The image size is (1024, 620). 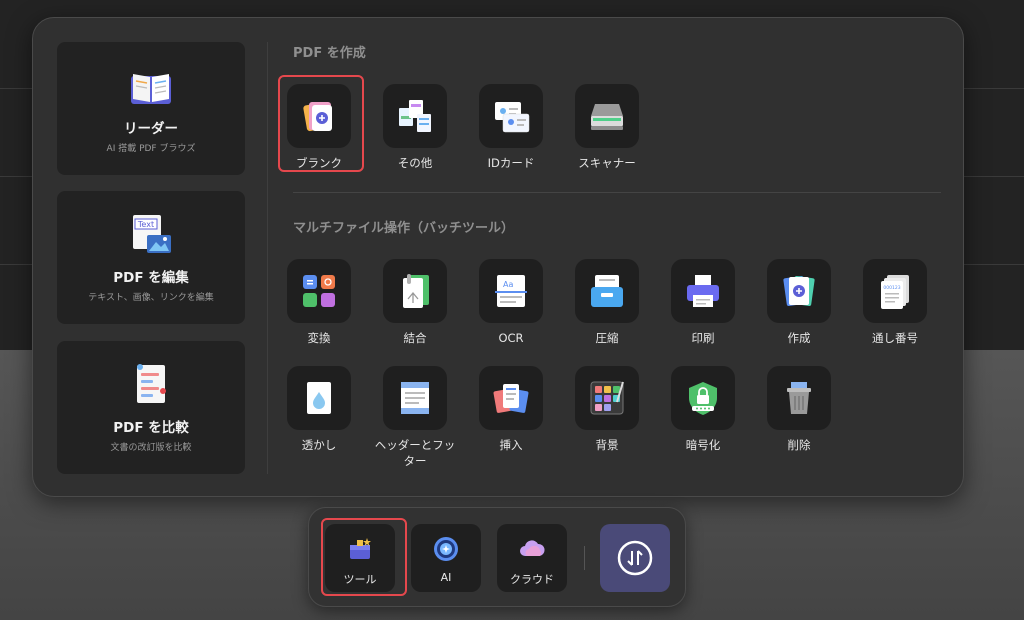 I want to click on bottom-dock: ツール AI クラウド, so click(x=497, y=557).